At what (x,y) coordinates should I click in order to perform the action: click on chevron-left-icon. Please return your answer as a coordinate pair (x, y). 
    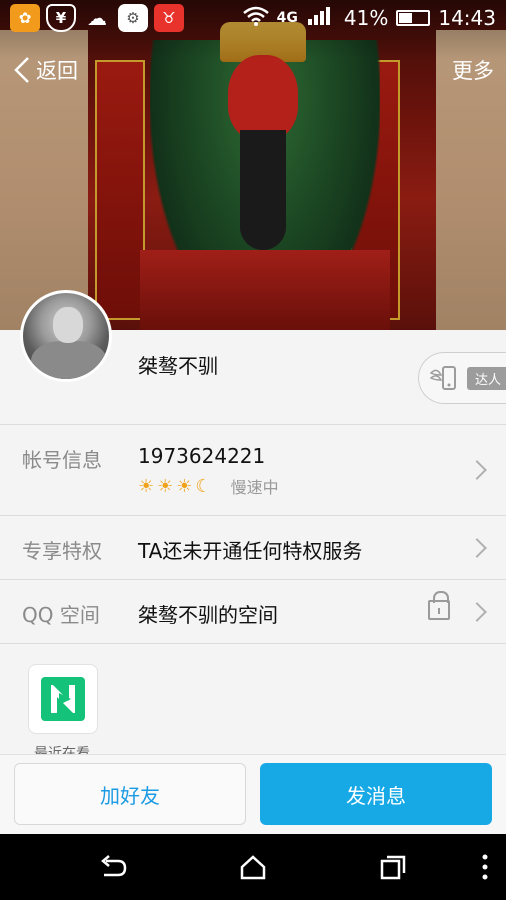
    Looking at the image, I should click on (21, 70).